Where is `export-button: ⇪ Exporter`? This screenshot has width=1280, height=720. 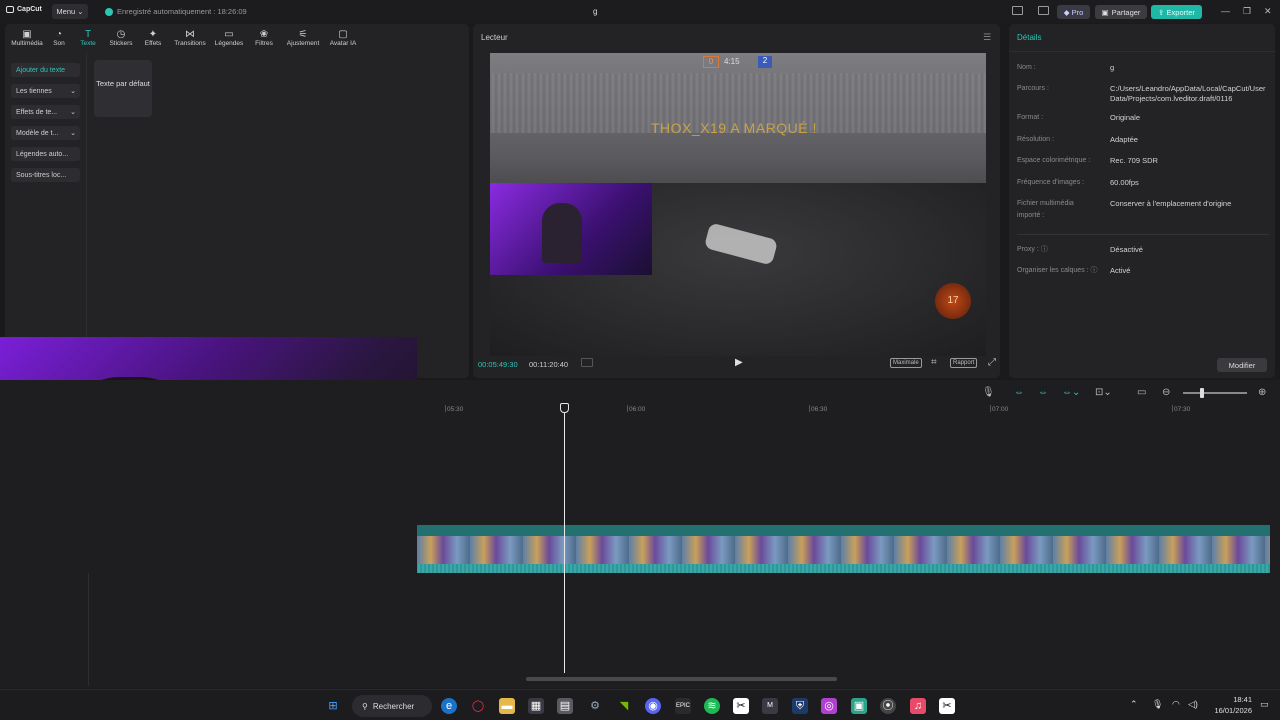 export-button: ⇪ Exporter is located at coordinates (1176, 12).